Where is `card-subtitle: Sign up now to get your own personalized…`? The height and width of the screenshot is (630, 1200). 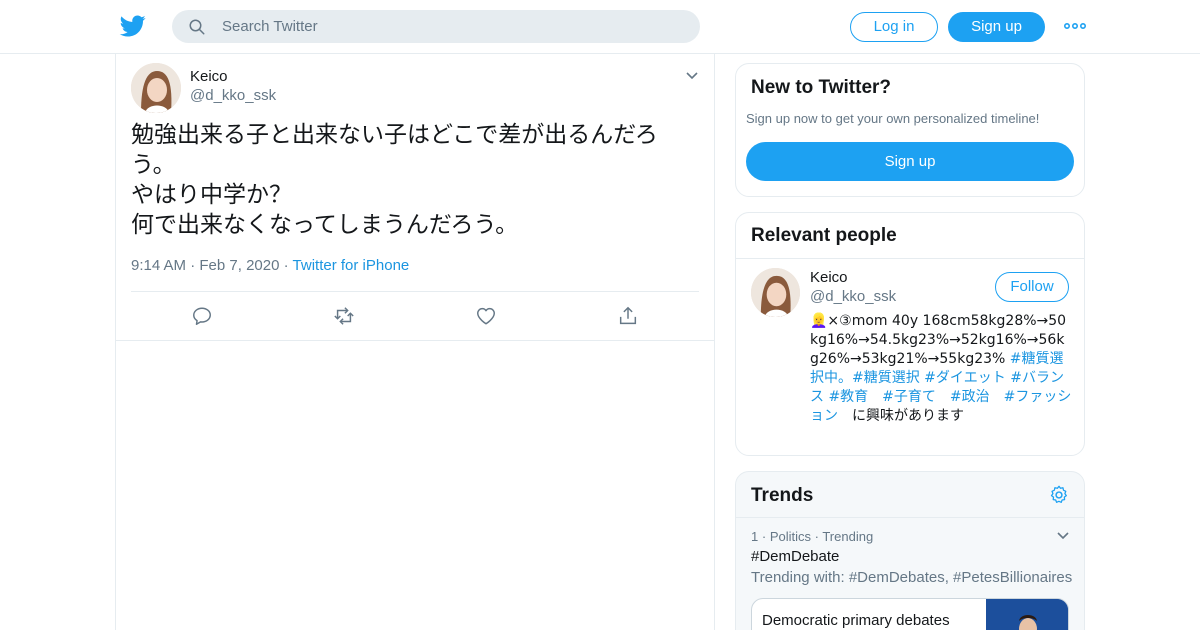 card-subtitle: Sign up now to get your own personalized… is located at coordinates (893, 118).